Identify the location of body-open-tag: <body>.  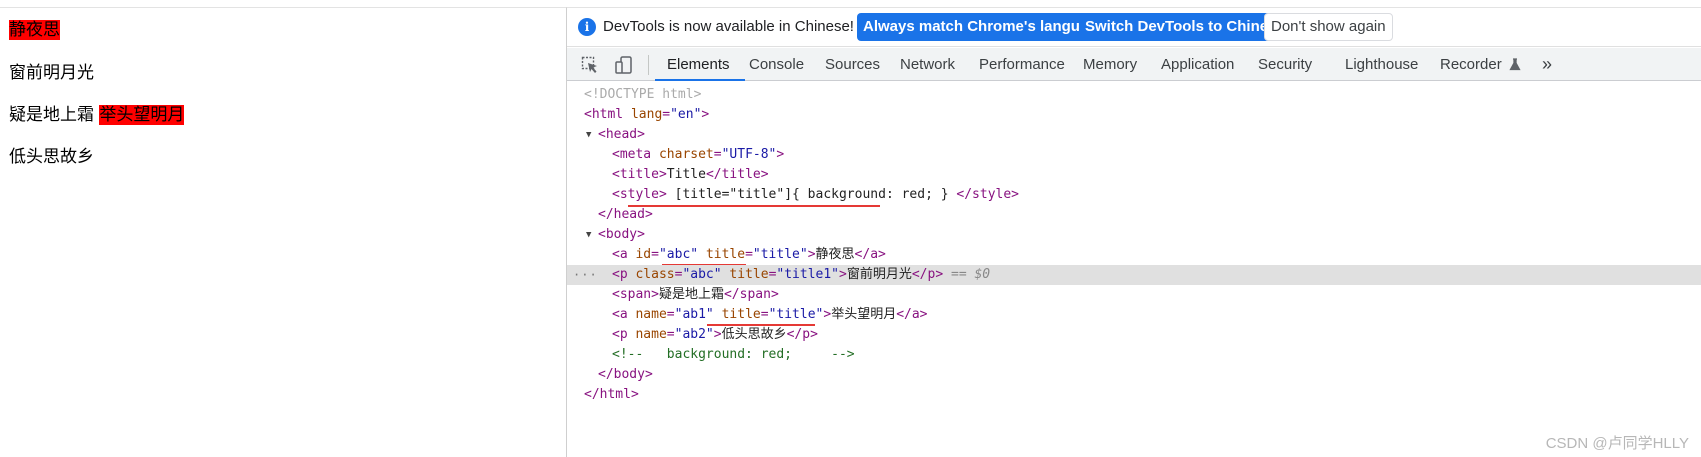
(621, 234).